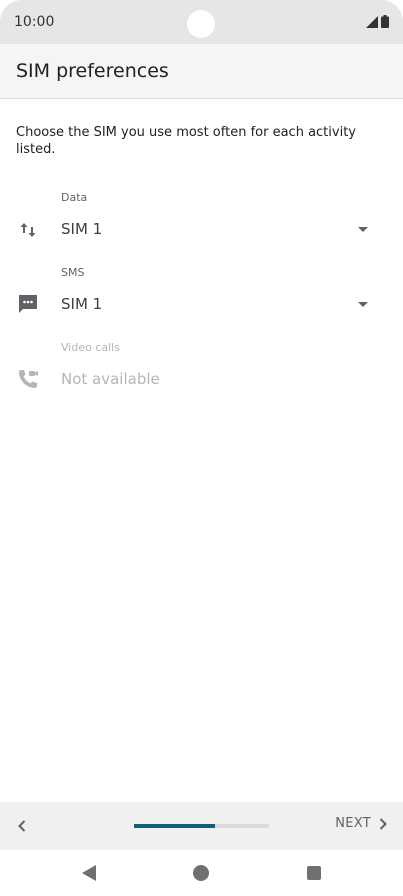  I want to click on chevron-left-icon, so click(22, 826).